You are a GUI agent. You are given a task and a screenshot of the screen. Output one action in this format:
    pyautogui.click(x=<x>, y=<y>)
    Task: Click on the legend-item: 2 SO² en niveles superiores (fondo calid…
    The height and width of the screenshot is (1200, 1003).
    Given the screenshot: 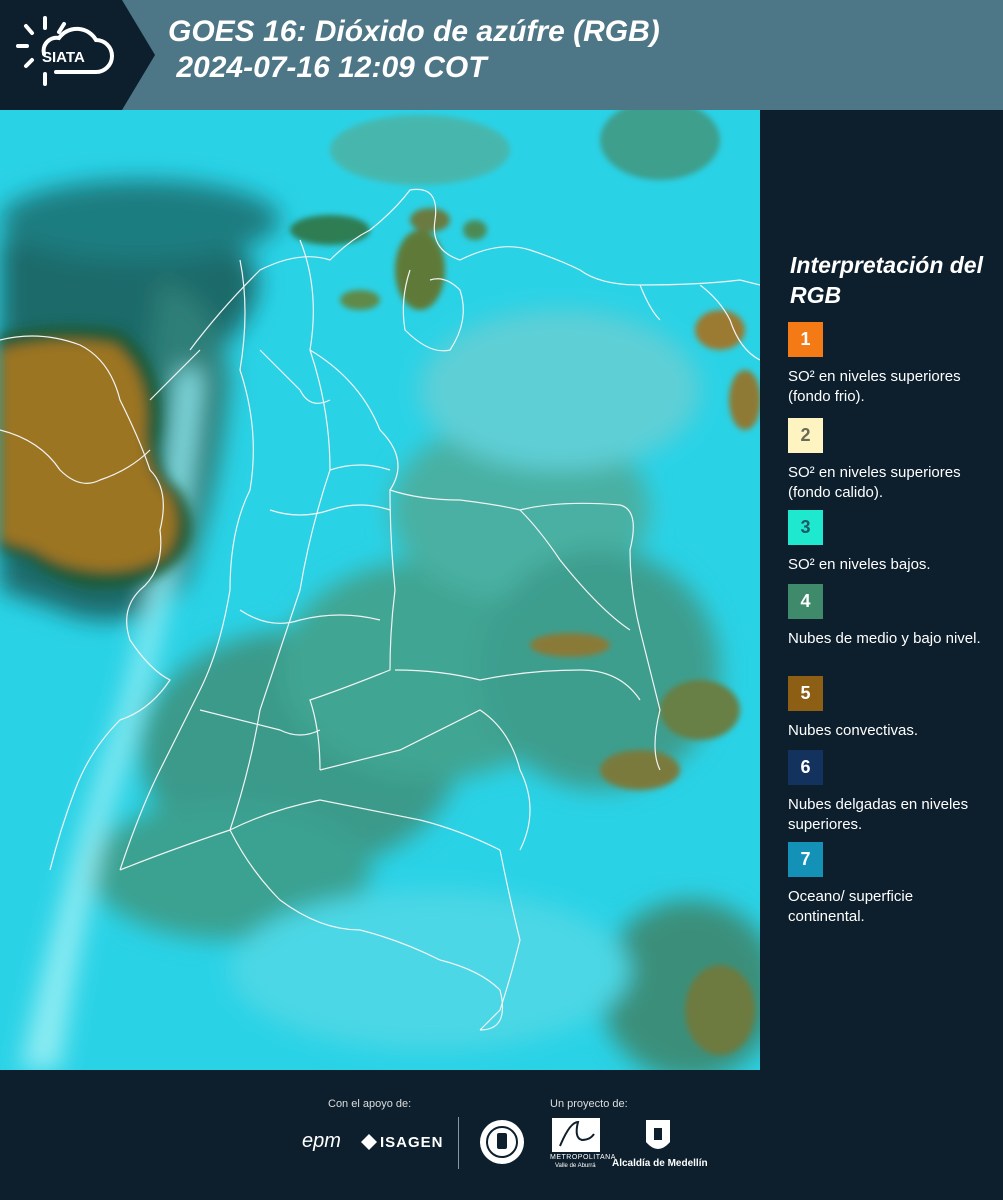 What is the action you would take?
    pyautogui.click(x=890, y=460)
    